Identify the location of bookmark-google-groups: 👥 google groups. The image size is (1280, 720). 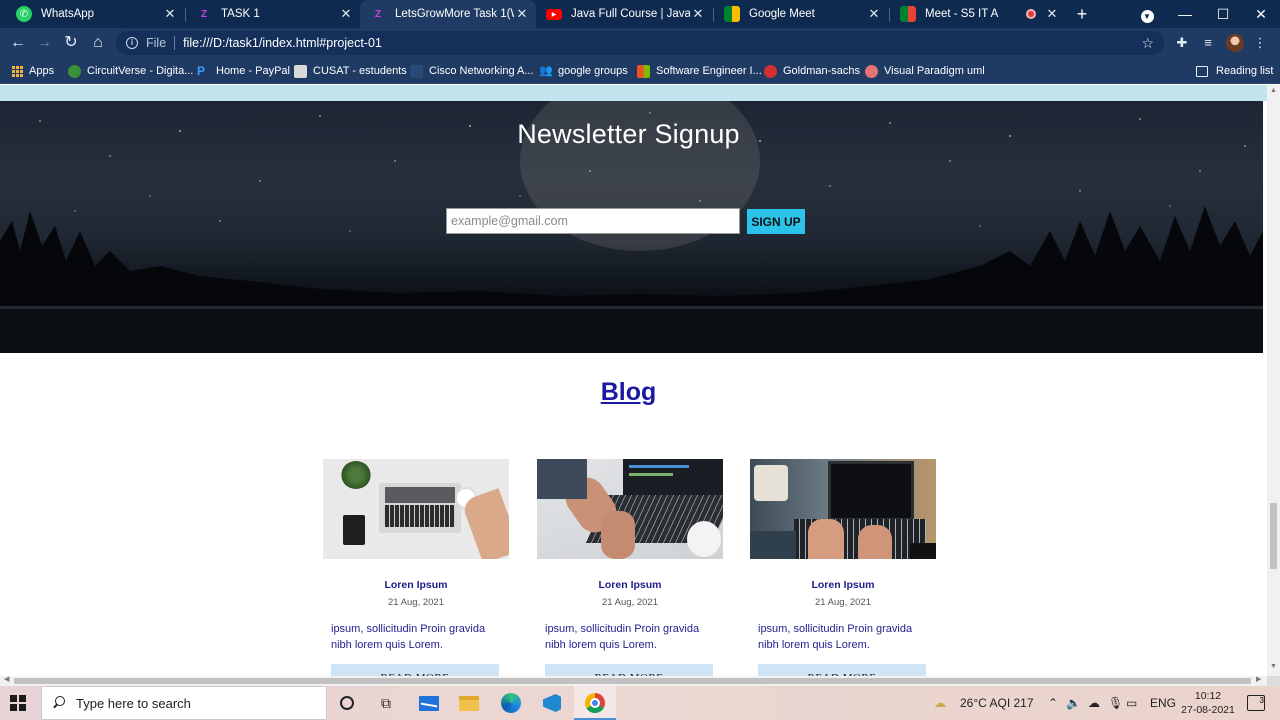
(583, 71).